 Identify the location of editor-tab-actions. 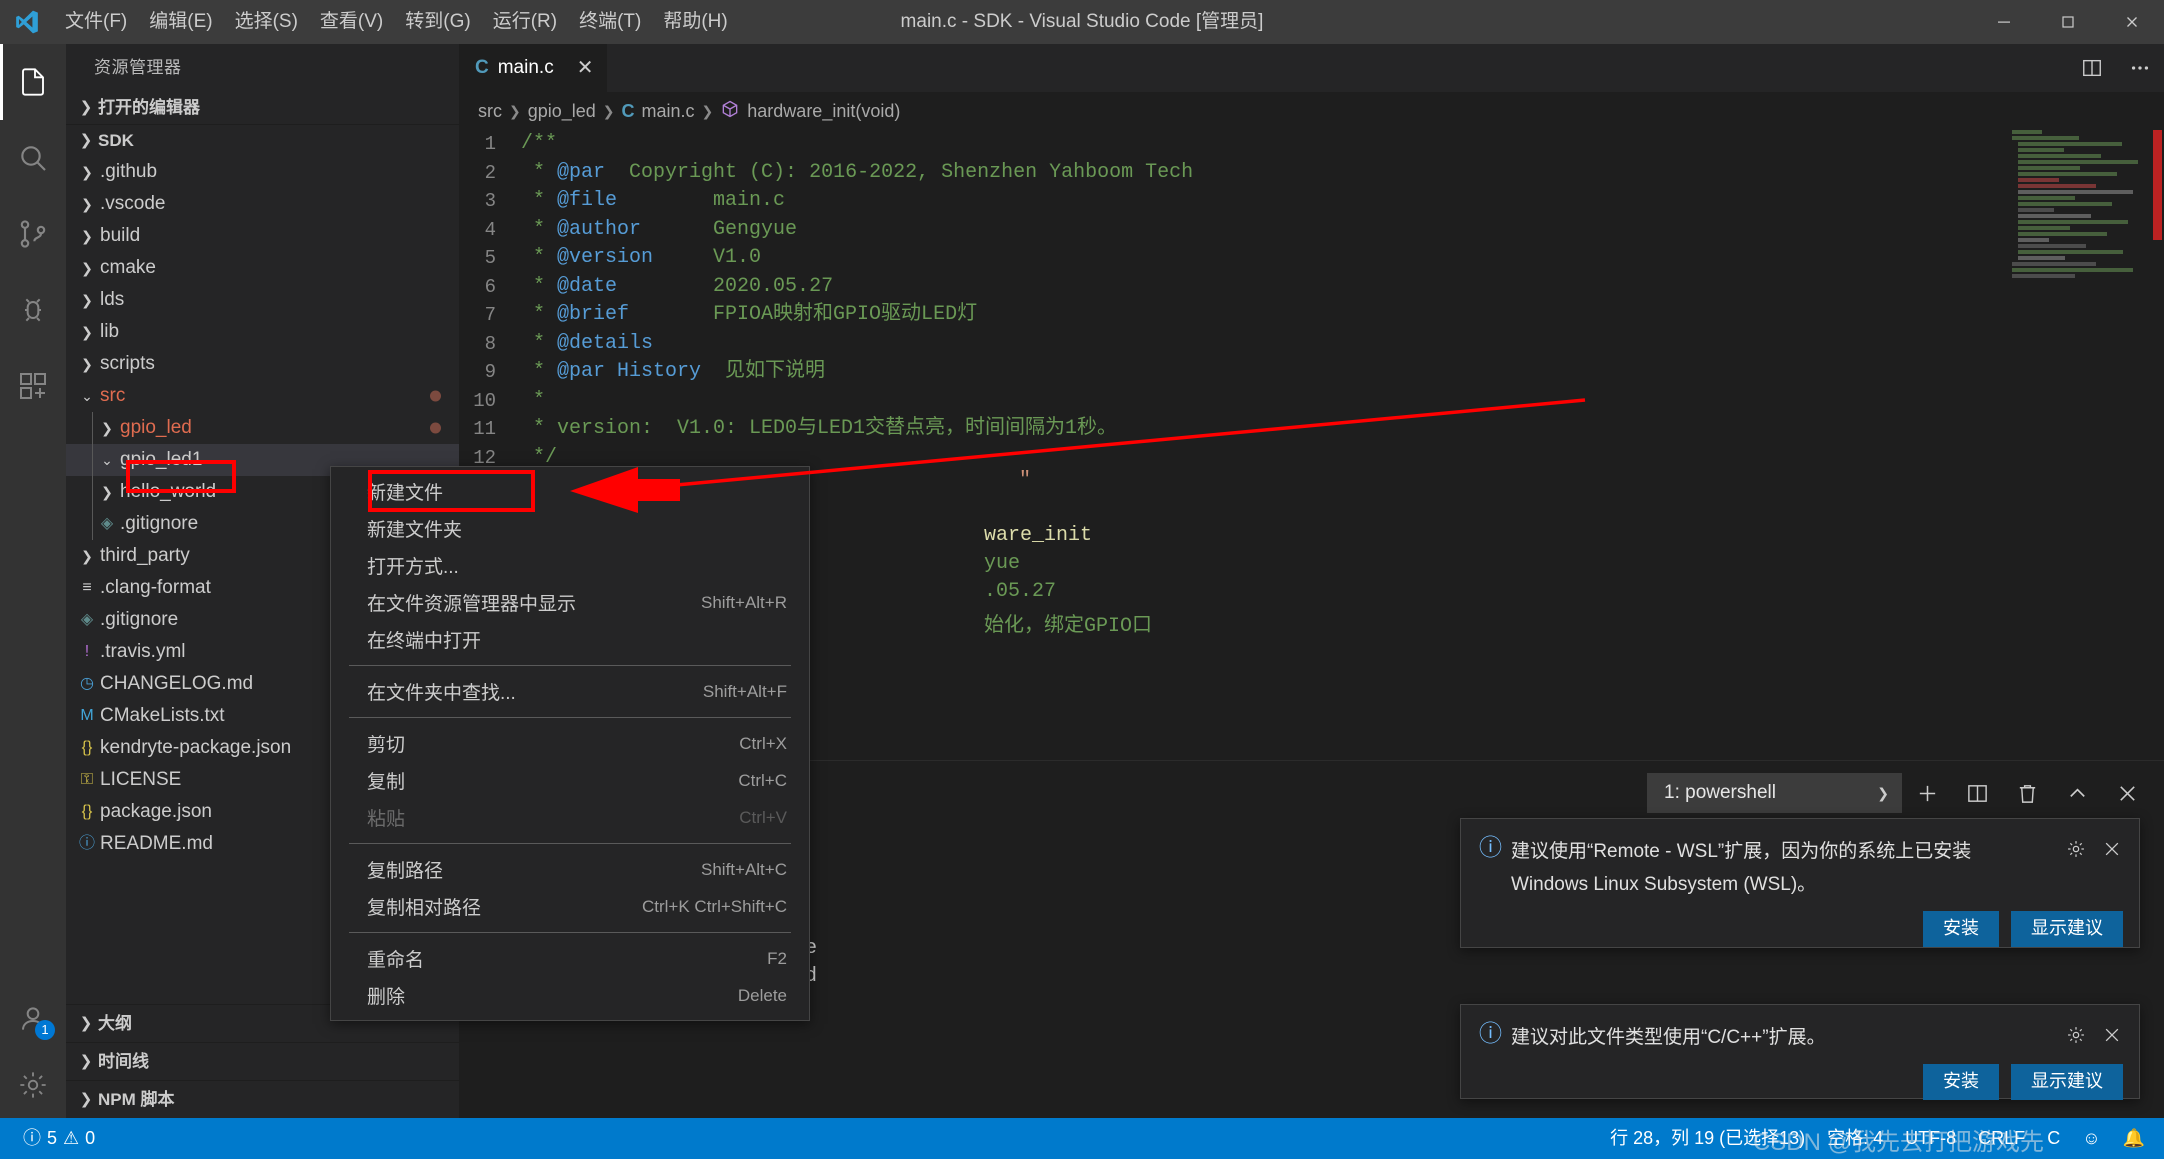
(2116, 68).